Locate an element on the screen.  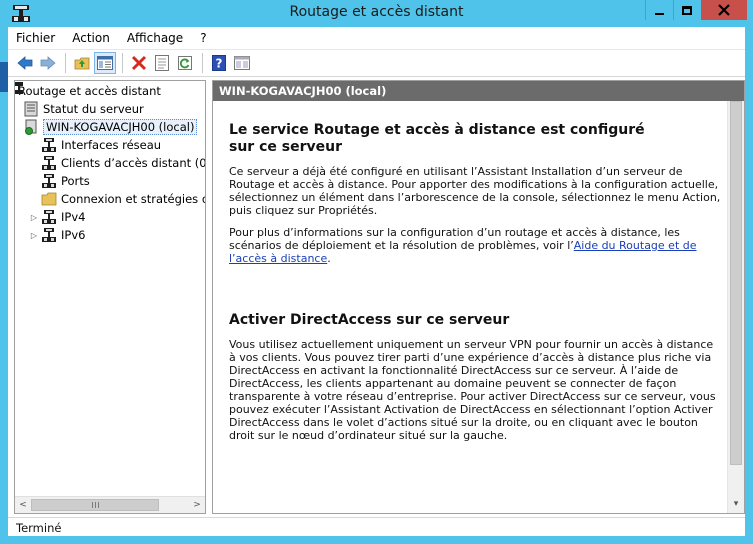
tree-horizontal-scrollbar: < > is located at coordinates (110, 504).